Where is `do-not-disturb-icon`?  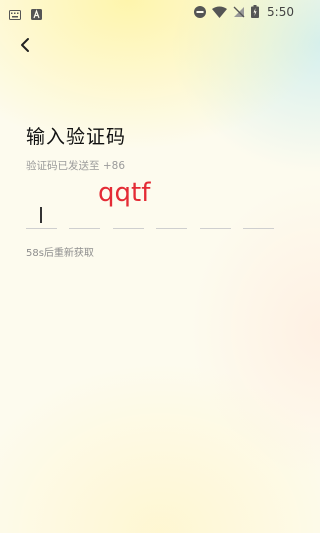
do-not-disturb-icon is located at coordinates (200, 12).